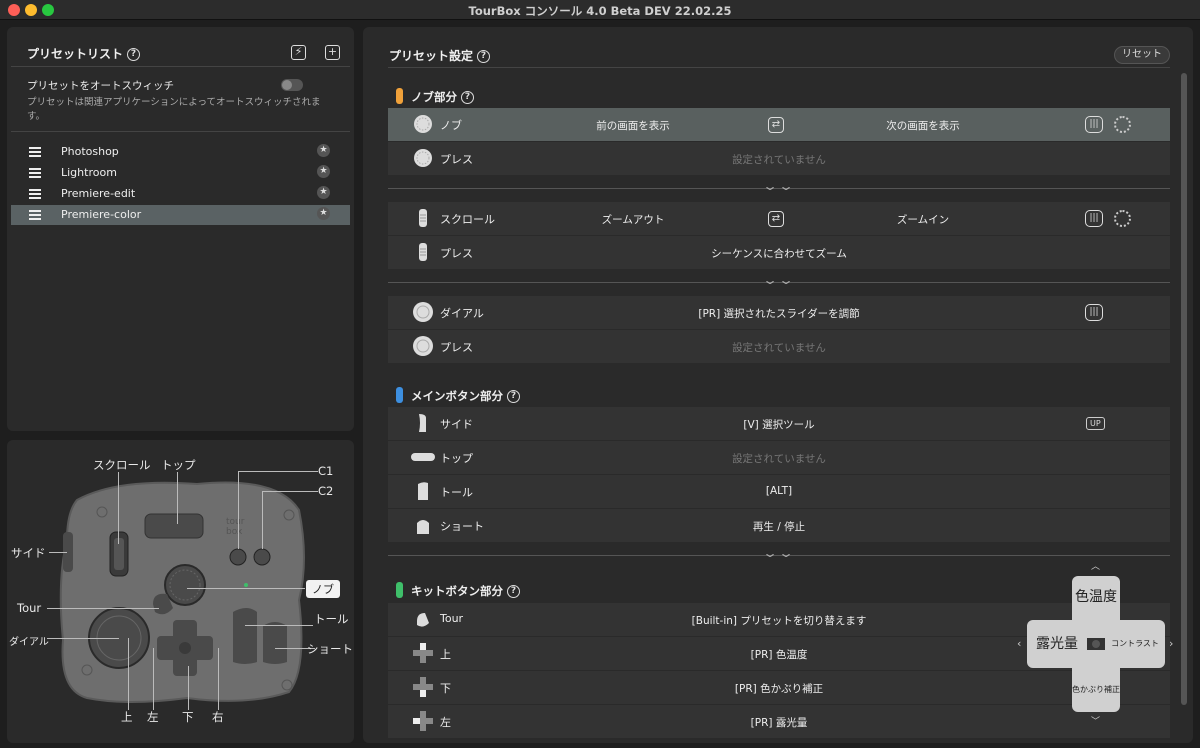  Describe the element at coordinates (98, 193) in the screenshot. I see `preset-name: Premiere-edit` at that location.